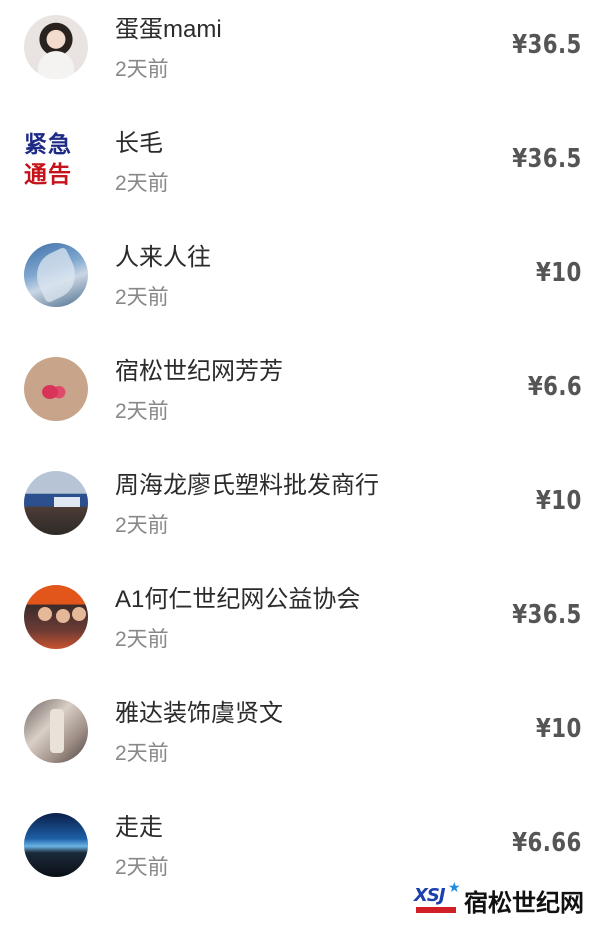  What do you see at coordinates (296, 627) in the screenshot?
I see `list-item: A1何仁世纪网公益协会 2天前 ¥36.5` at bounding box center [296, 627].